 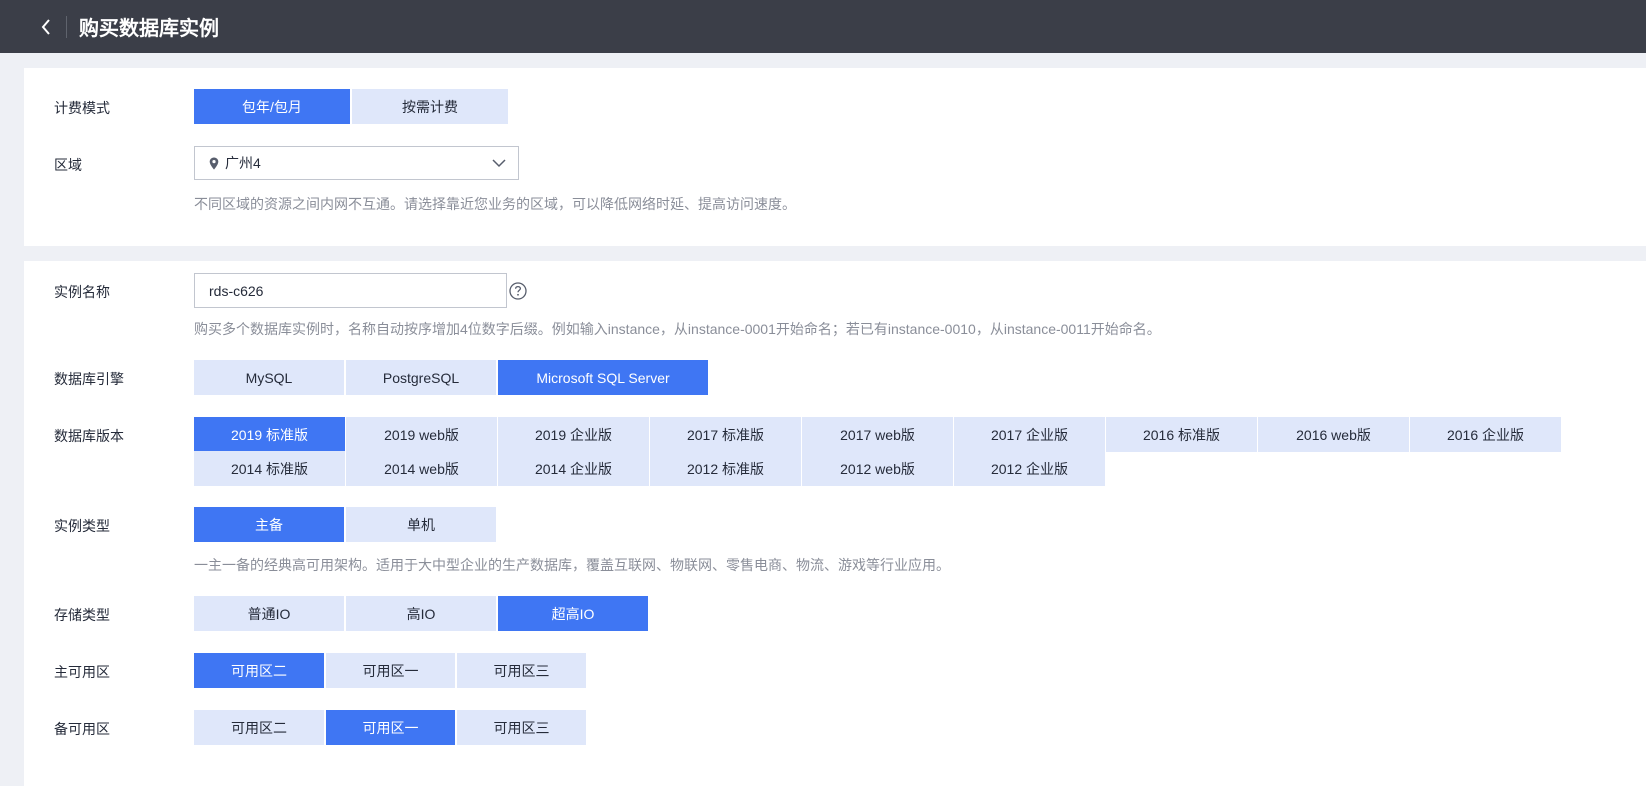 I want to click on region-select: 广州4, so click(x=356, y=163).